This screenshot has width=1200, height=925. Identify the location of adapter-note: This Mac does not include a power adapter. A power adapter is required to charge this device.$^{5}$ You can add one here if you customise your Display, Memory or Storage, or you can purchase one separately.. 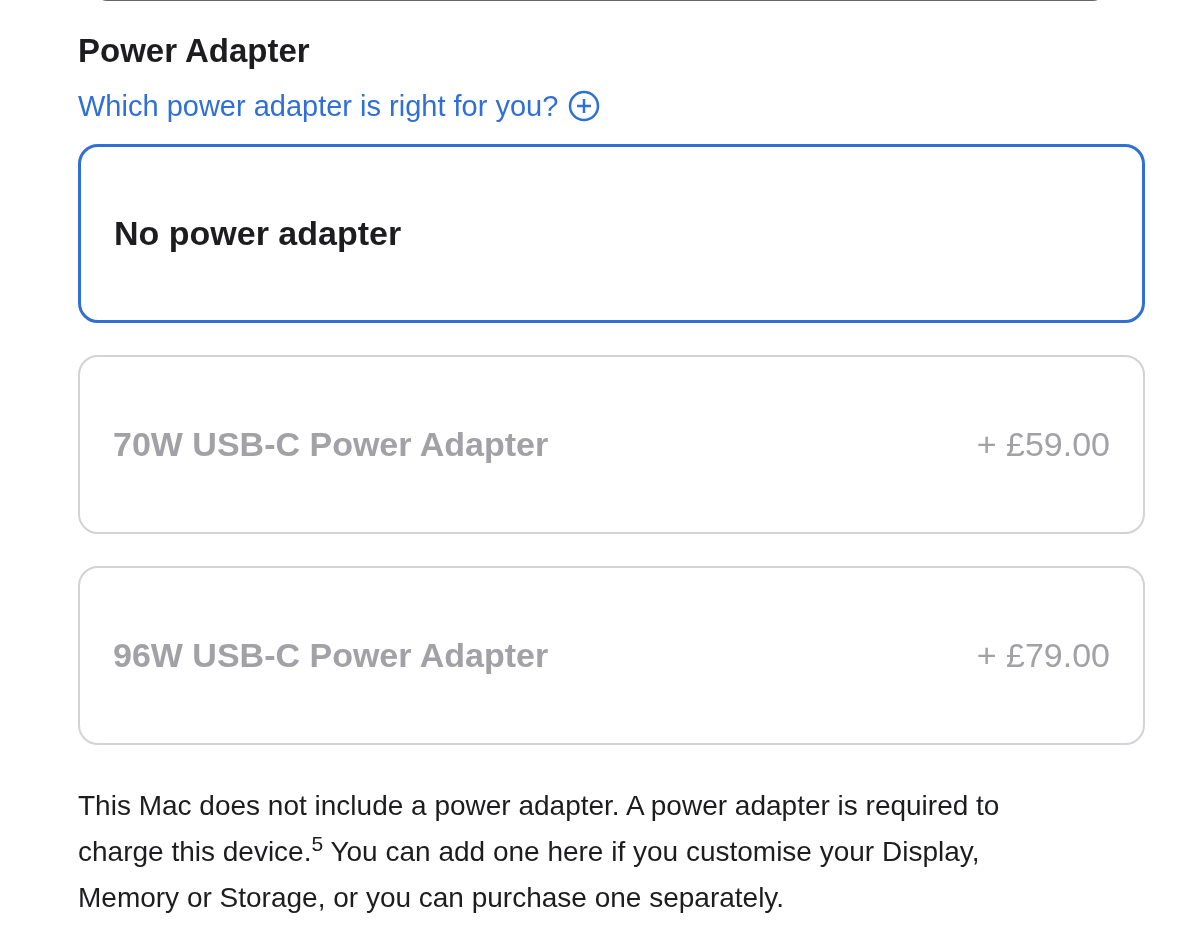
(539, 852).